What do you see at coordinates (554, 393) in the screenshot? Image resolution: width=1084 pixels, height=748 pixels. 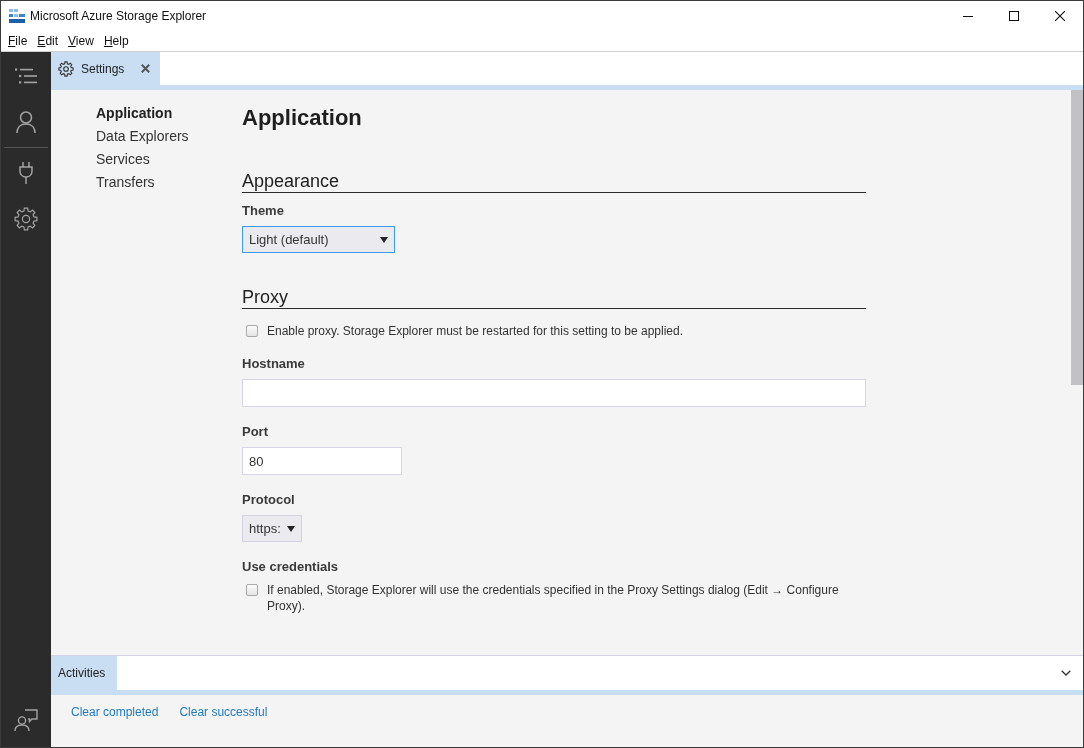 I see `text-field` at bounding box center [554, 393].